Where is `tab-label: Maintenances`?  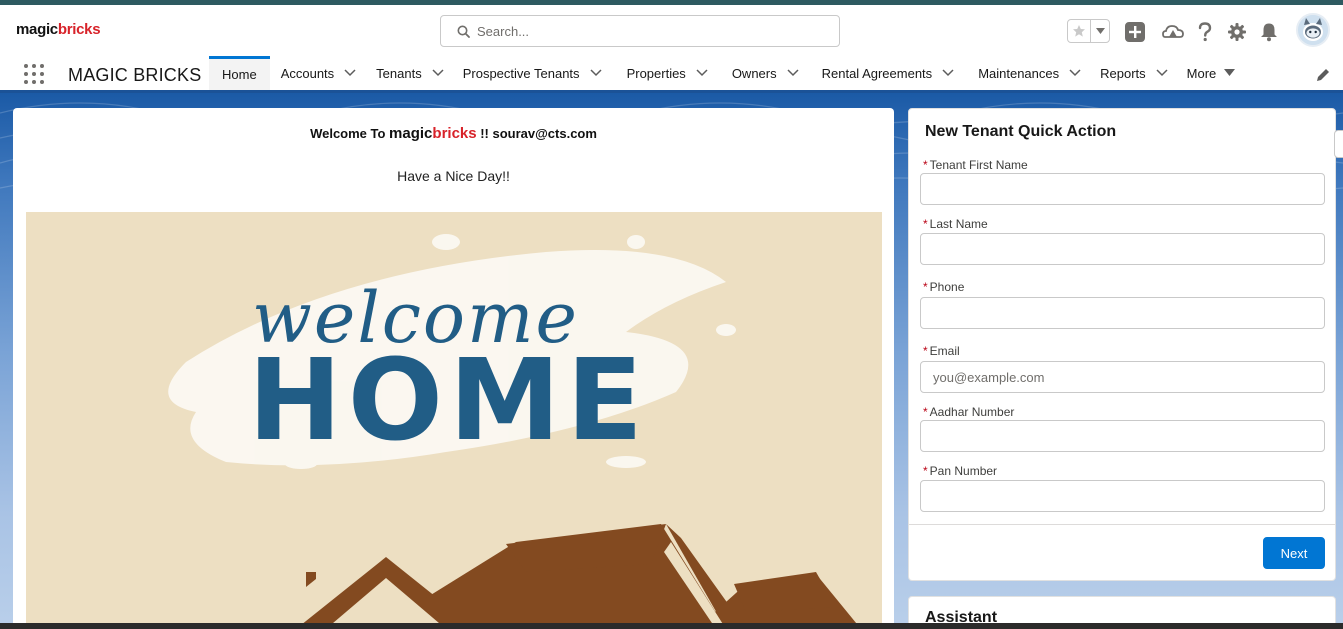
tab-label: Maintenances is located at coordinates (1019, 73).